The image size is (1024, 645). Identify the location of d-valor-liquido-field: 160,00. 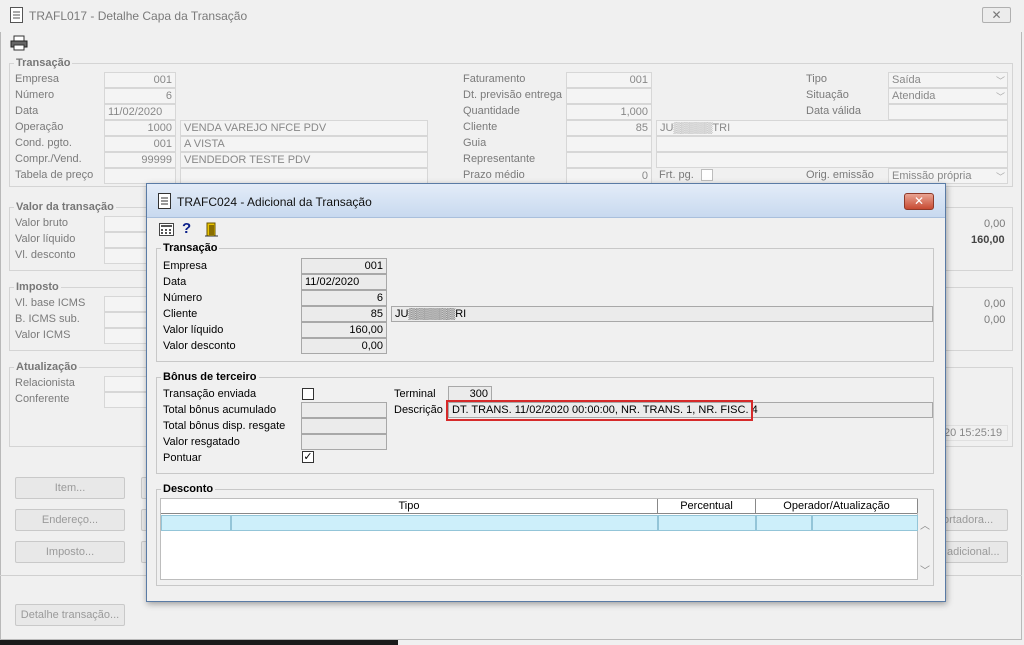
(344, 330).